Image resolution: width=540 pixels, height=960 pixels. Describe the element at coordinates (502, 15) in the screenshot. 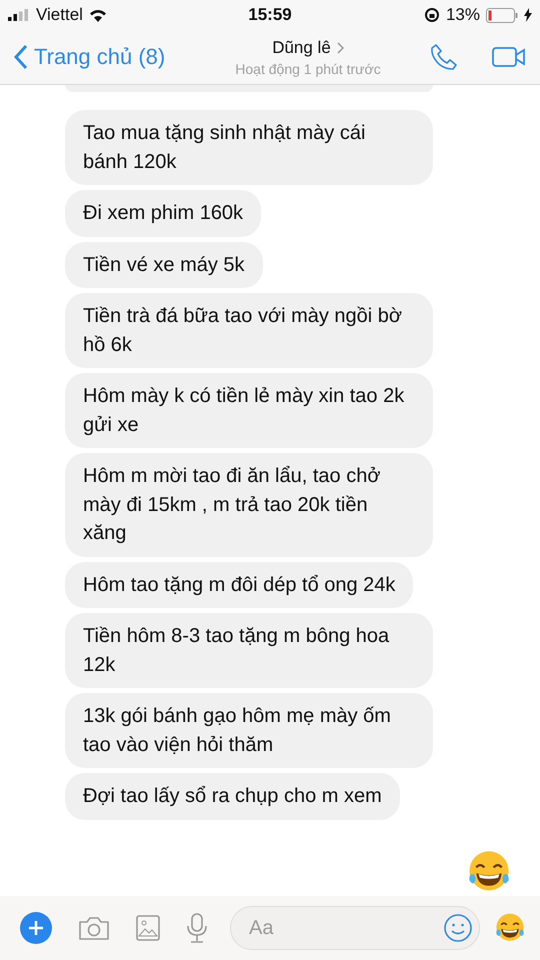

I see `battery-icon` at that location.